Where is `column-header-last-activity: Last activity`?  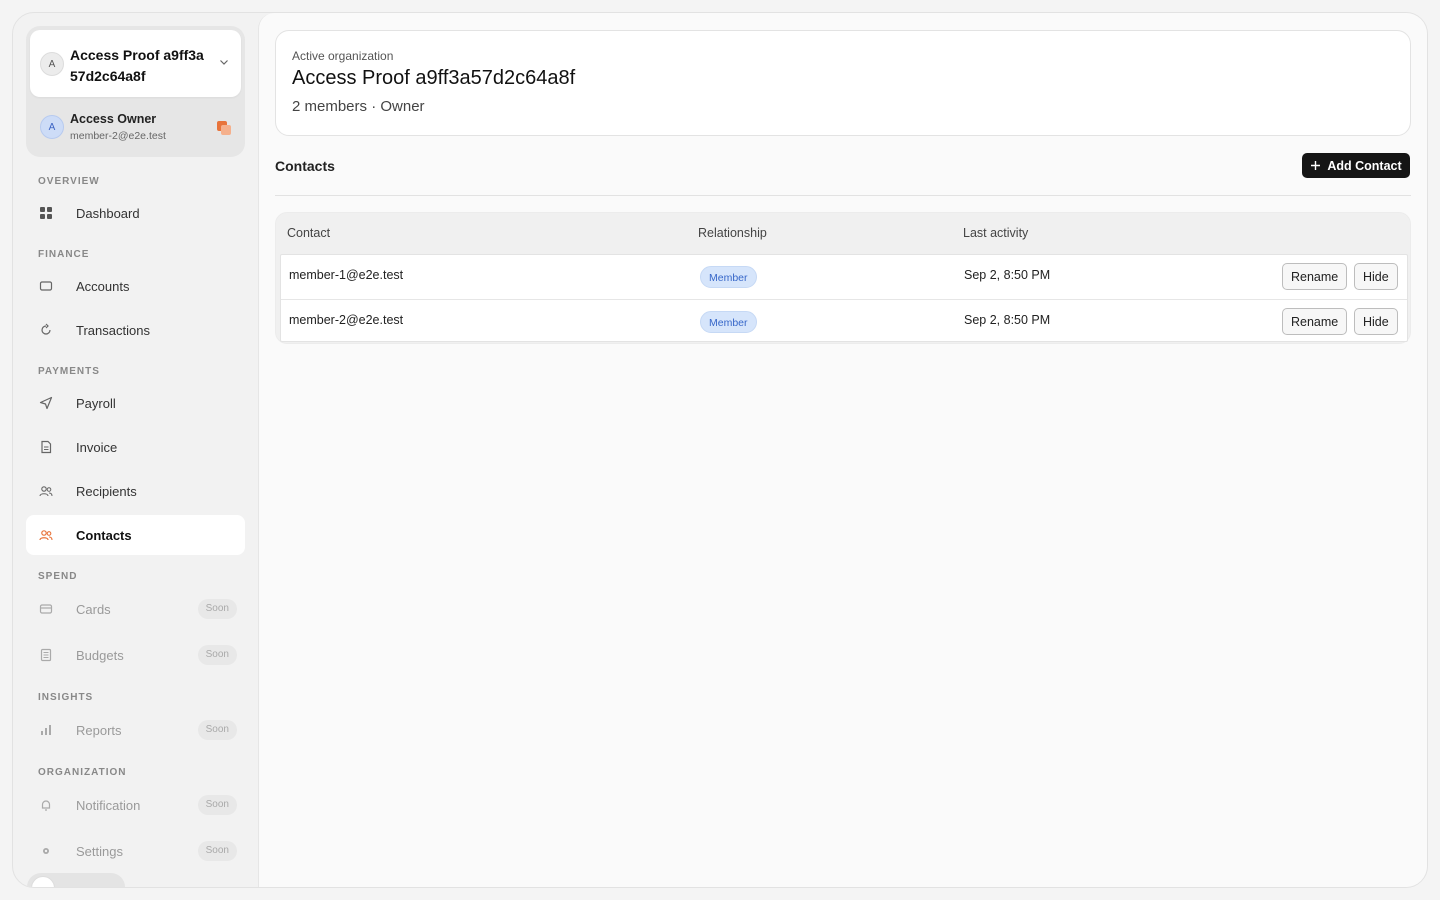
column-header-last-activity: Last activity is located at coordinates (996, 233).